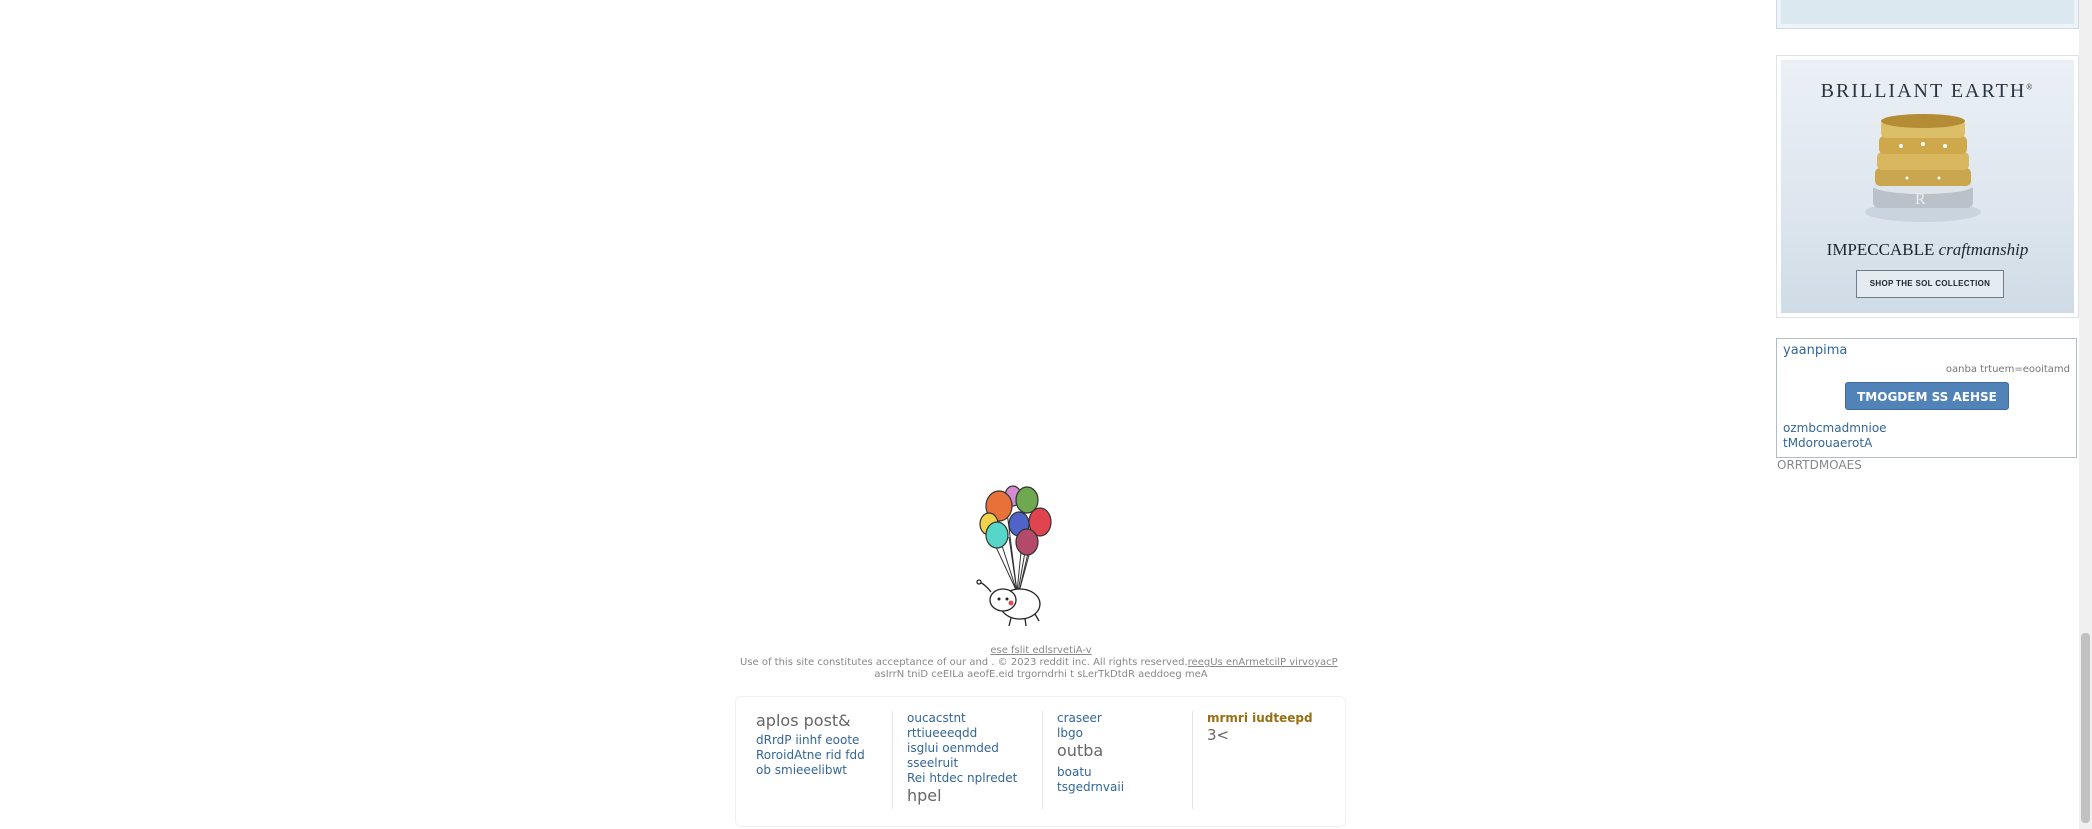  What do you see at coordinates (1218, 735) in the screenshot?
I see `footer-symbol: 3<` at bounding box center [1218, 735].